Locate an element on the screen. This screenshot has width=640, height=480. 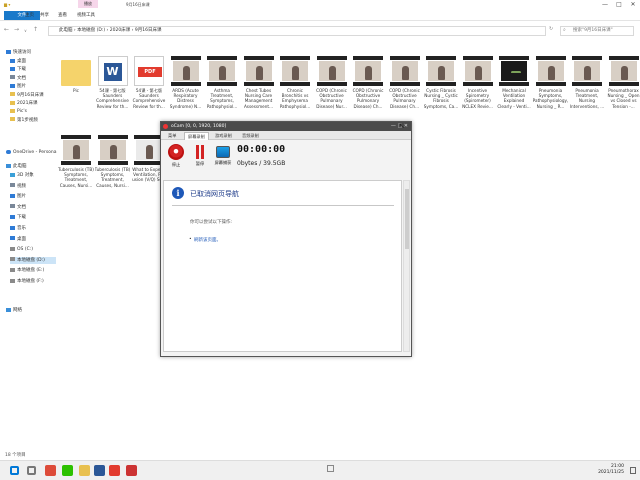
forward-arrow-icon: → is located at coordinates (16, 29).